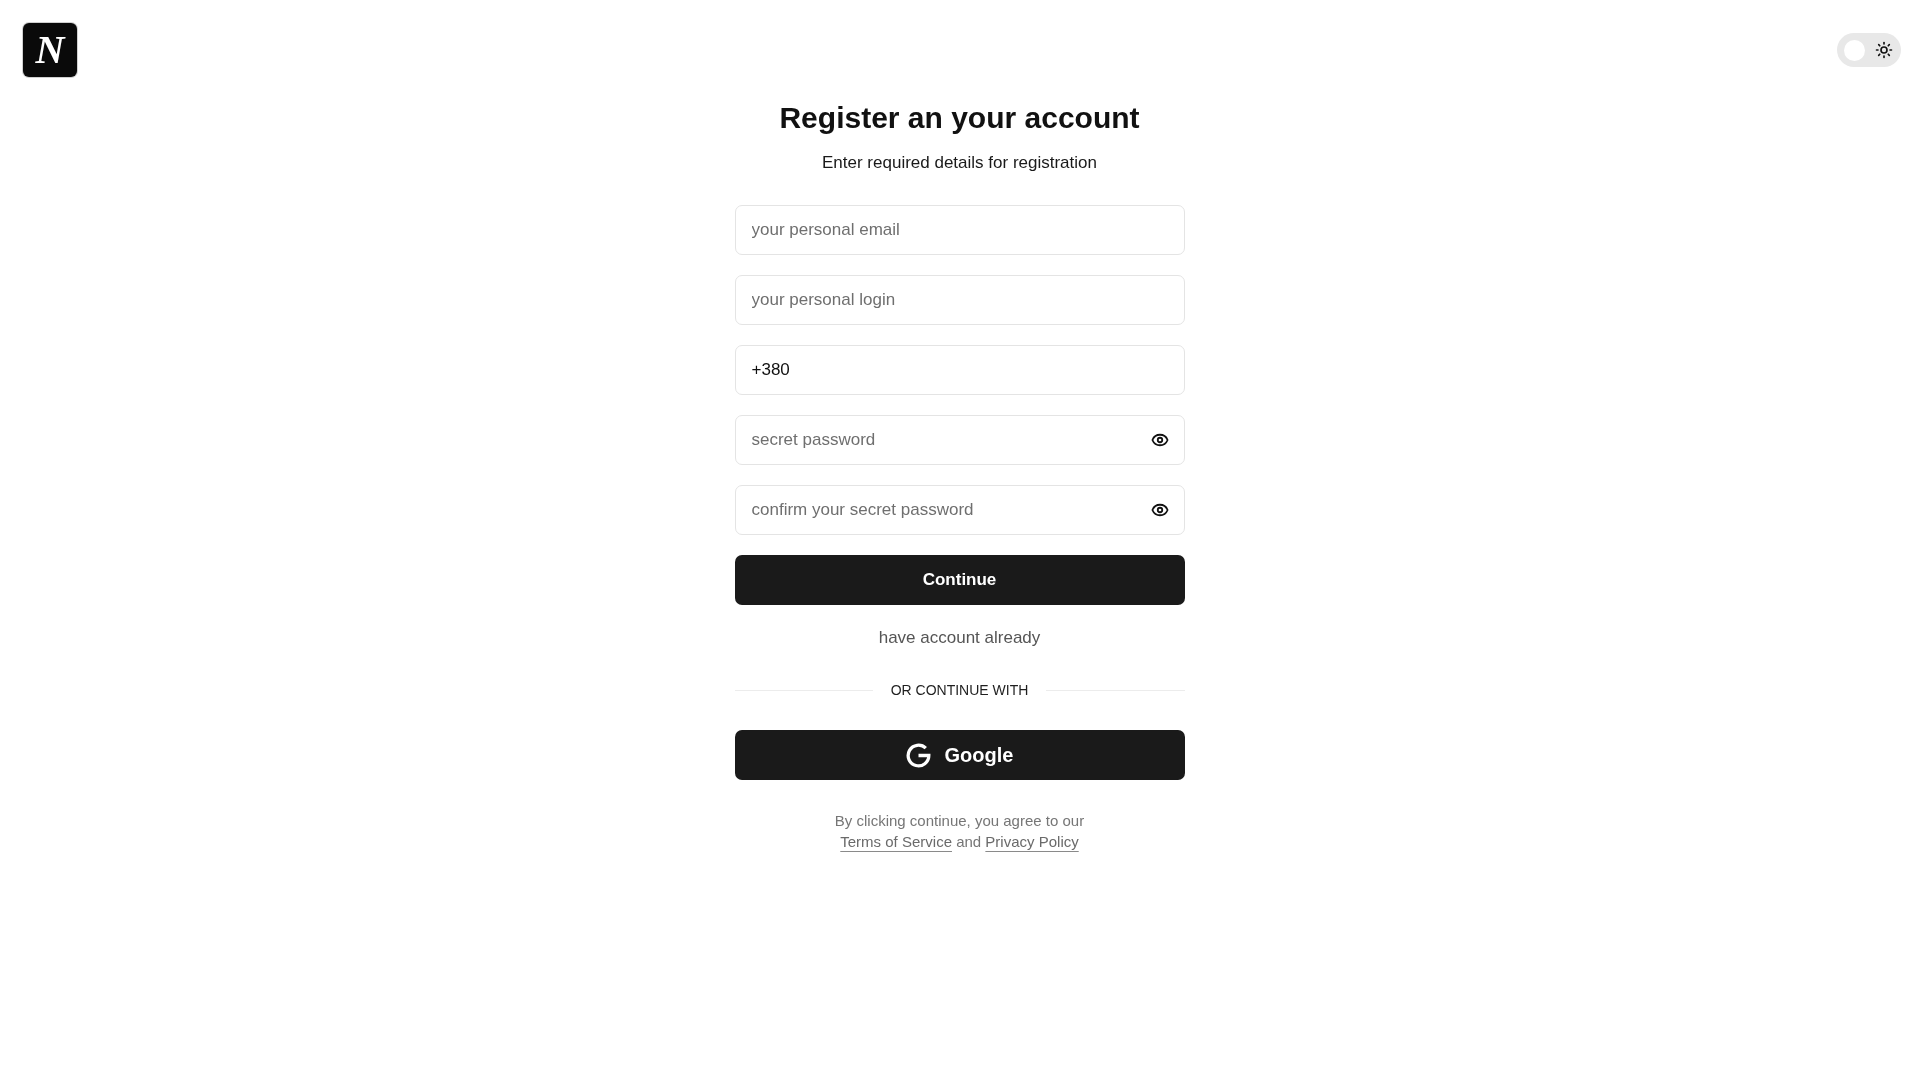 The width and height of the screenshot is (1919, 1079). Describe the element at coordinates (959, 300) in the screenshot. I see `input-field: your personal login` at that location.